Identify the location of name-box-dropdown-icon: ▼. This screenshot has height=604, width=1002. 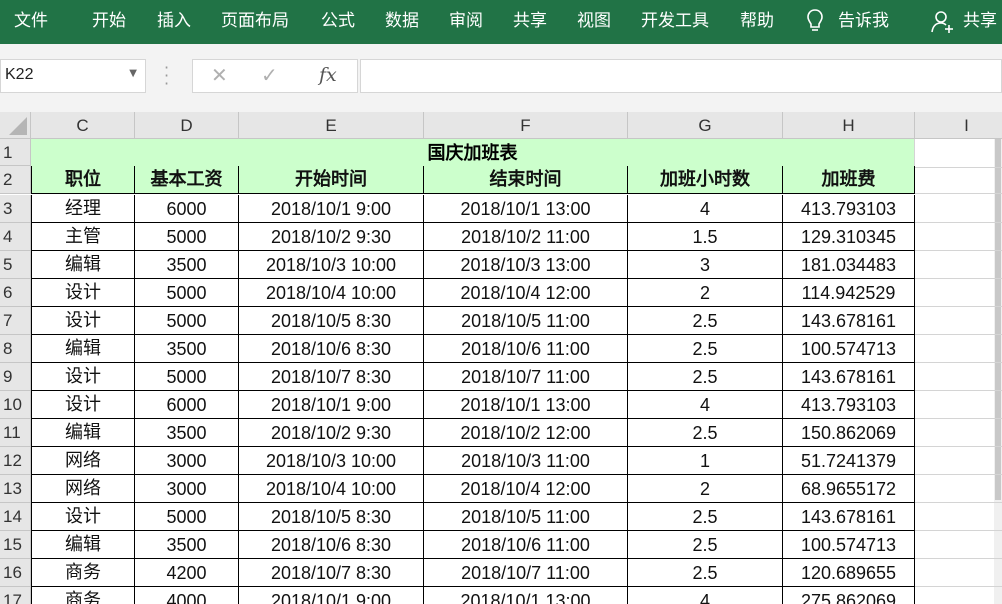
(133, 73).